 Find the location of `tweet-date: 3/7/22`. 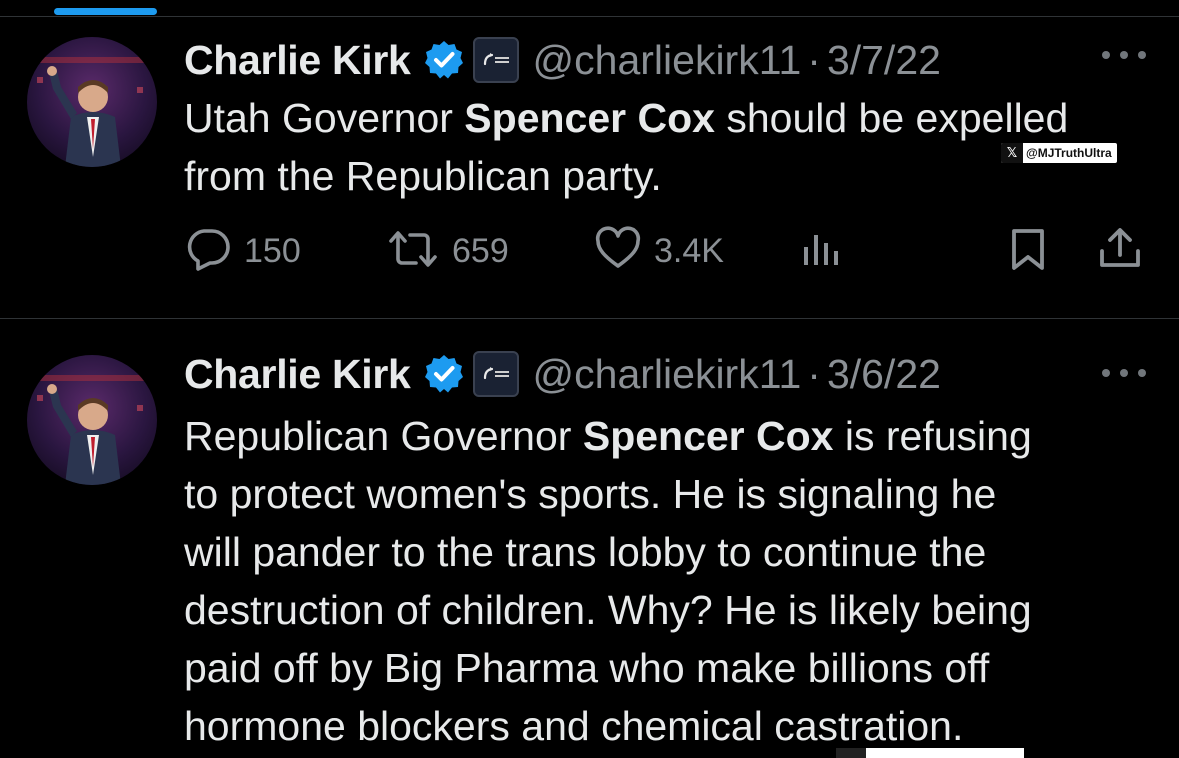

tweet-date: 3/7/22 is located at coordinates (884, 60).